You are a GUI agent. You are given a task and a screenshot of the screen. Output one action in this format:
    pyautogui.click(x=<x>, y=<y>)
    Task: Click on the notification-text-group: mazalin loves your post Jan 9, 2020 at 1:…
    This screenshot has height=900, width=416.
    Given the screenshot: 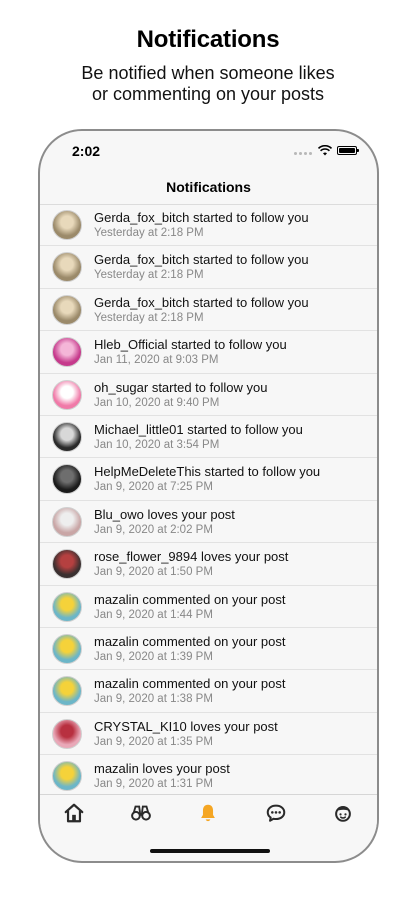 What is the action you would take?
    pyautogui.click(x=232, y=776)
    